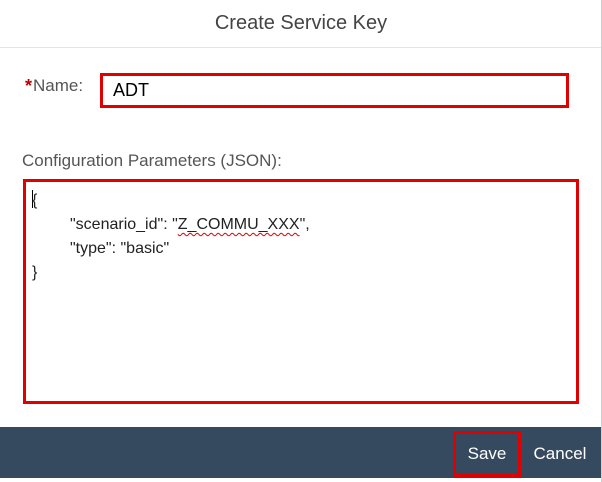 The width and height of the screenshot is (602, 482). I want to click on cancel-button: Cancel, so click(560, 454).